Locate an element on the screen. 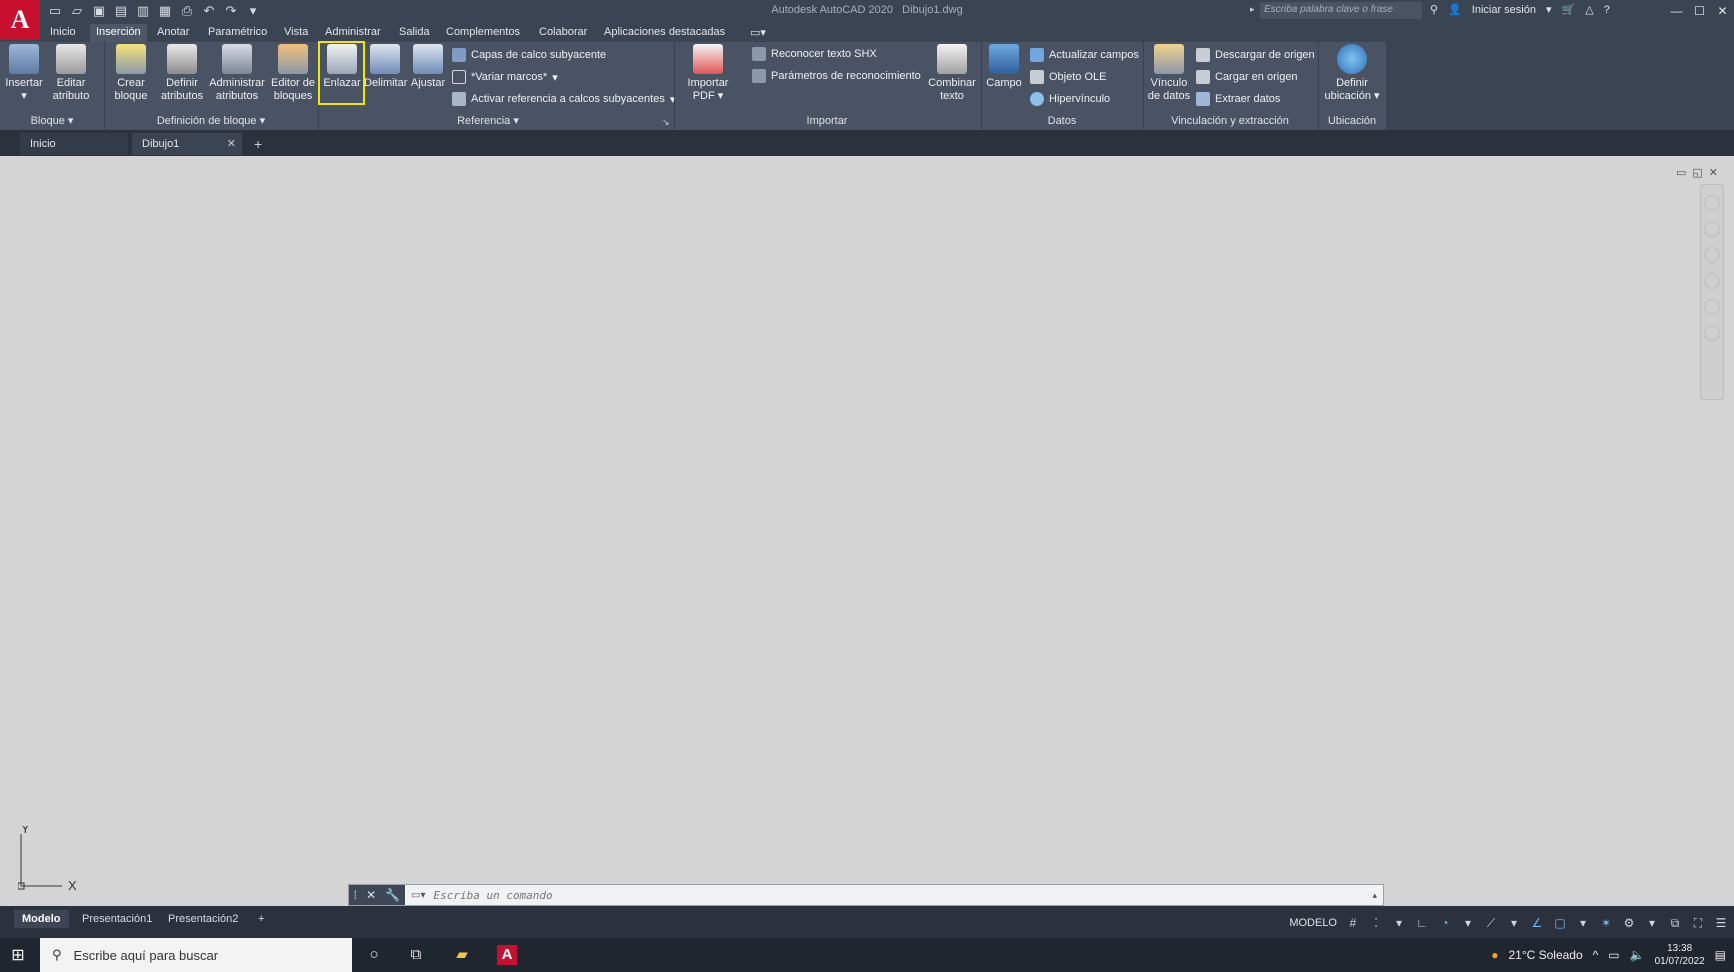  orbit-icon is located at coordinates (1712, 307).